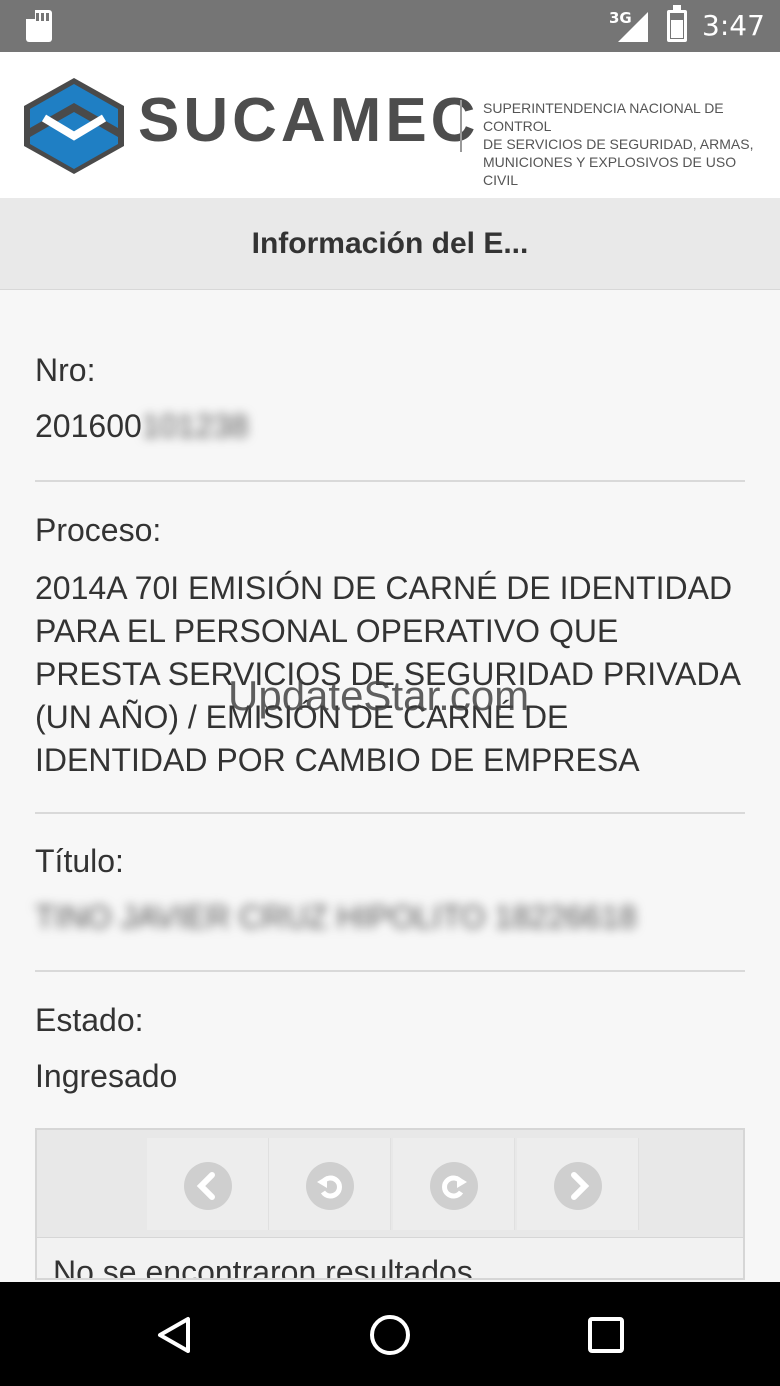  I want to click on brand-tagline-line: SUPERINTENDENCIA NACIONAL DE CONTROL, so click(603, 117).